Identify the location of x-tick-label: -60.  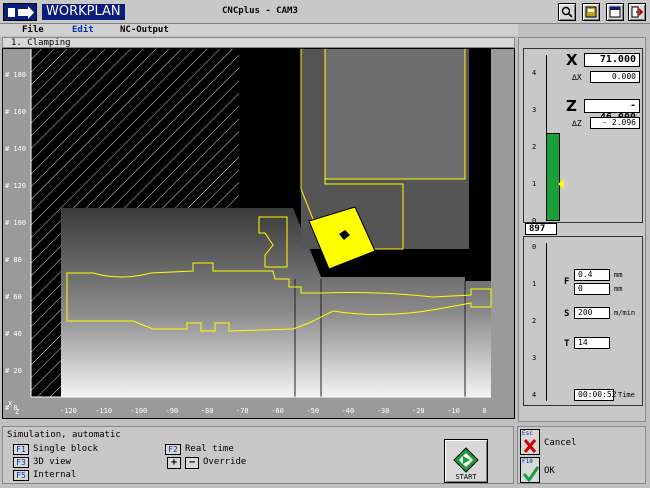
(277, 411).